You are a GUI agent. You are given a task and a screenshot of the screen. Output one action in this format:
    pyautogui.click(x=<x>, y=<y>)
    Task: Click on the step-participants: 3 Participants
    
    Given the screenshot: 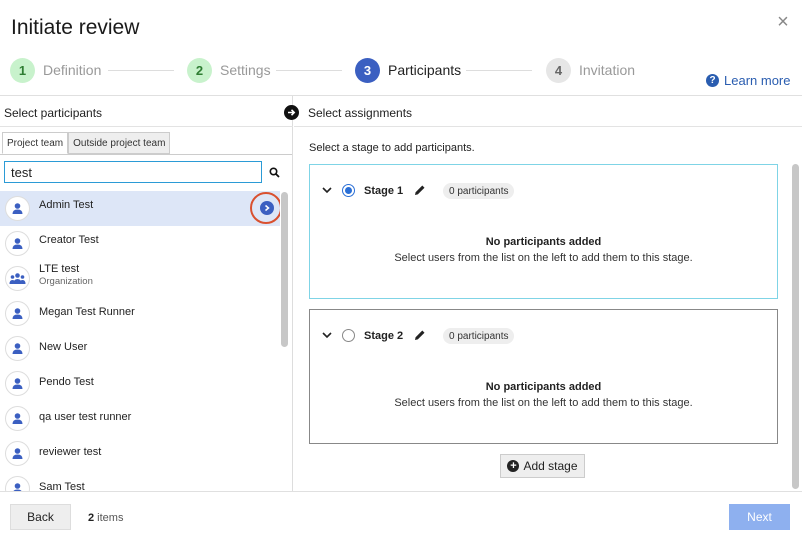 What is the action you would take?
    pyautogui.click(x=408, y=70)
    